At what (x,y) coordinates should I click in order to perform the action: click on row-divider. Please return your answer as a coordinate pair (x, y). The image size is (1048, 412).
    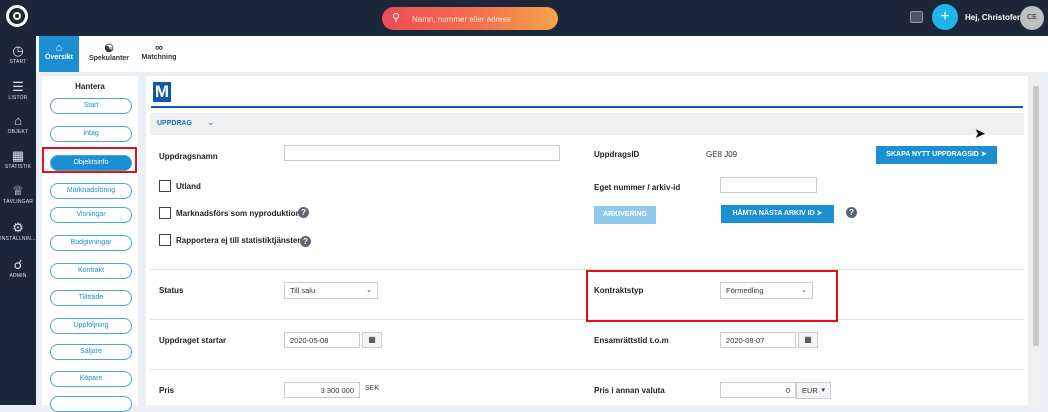
    Looking at the image, I should click on (587, 369).